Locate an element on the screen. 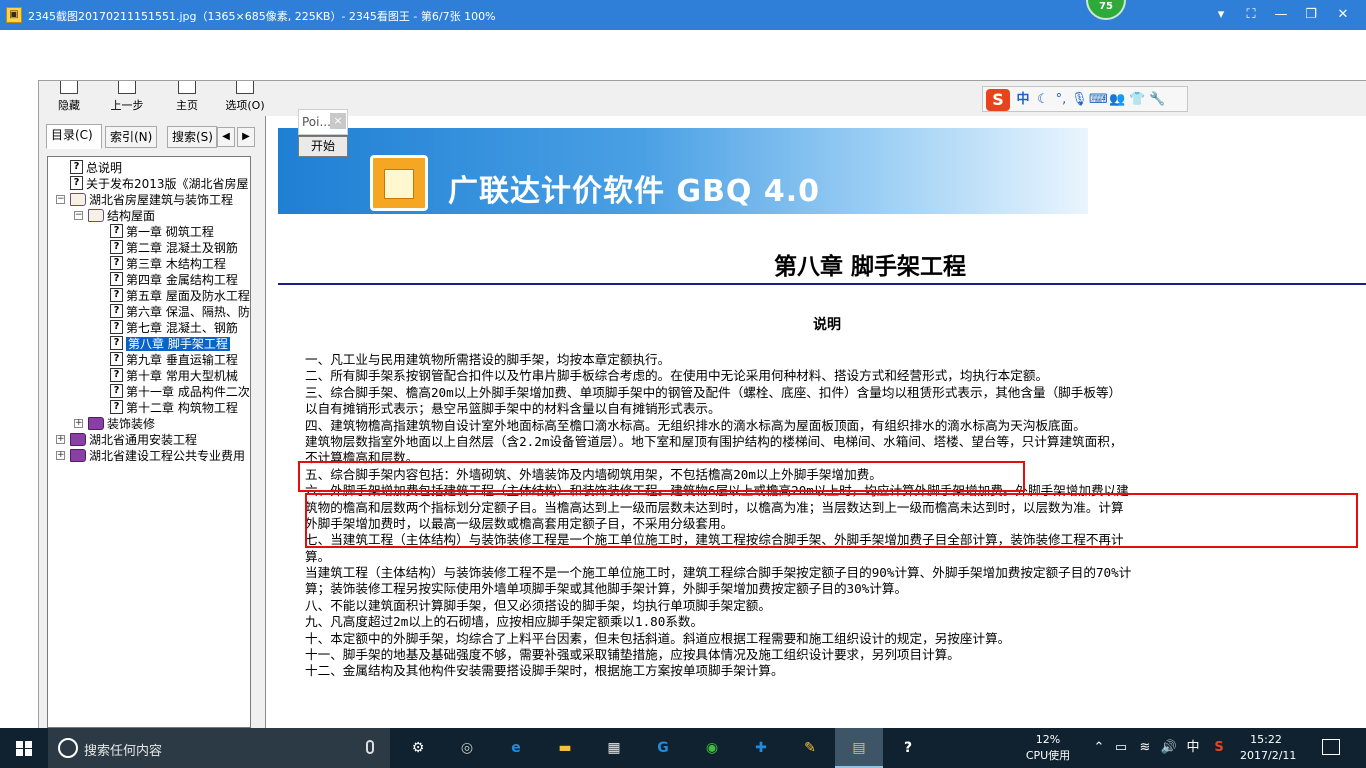 This screenshot has width=1366, height=768. toc-item: ? 第一章 砌筑工程 is located at coordinates (162, 232).